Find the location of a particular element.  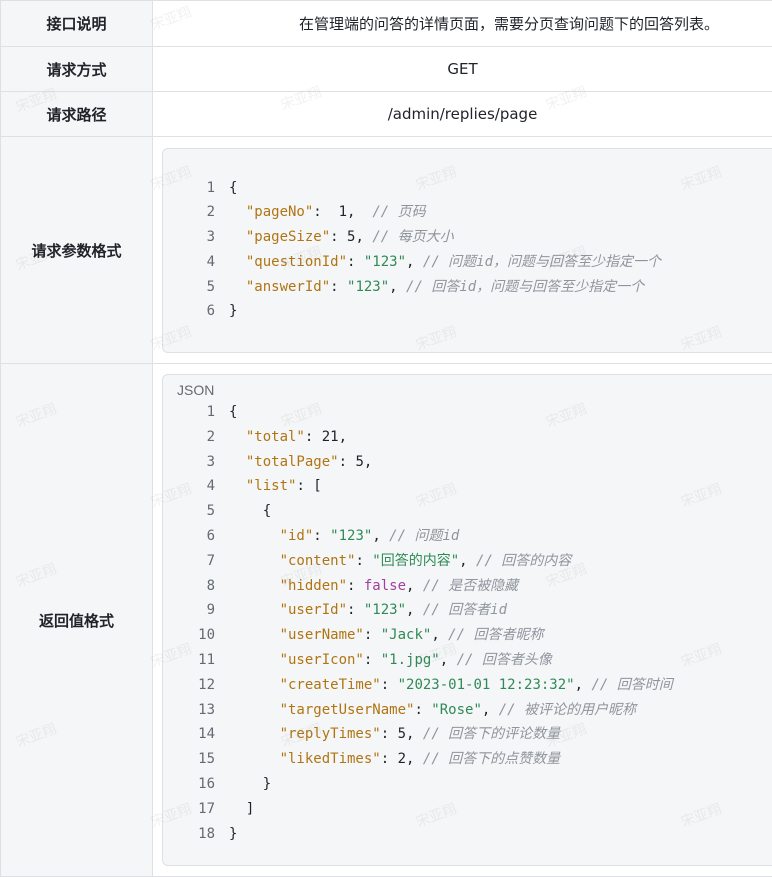

code-line: 8 "hidden": false, // 是否被隐藏 is located at coordinates (467, 586).